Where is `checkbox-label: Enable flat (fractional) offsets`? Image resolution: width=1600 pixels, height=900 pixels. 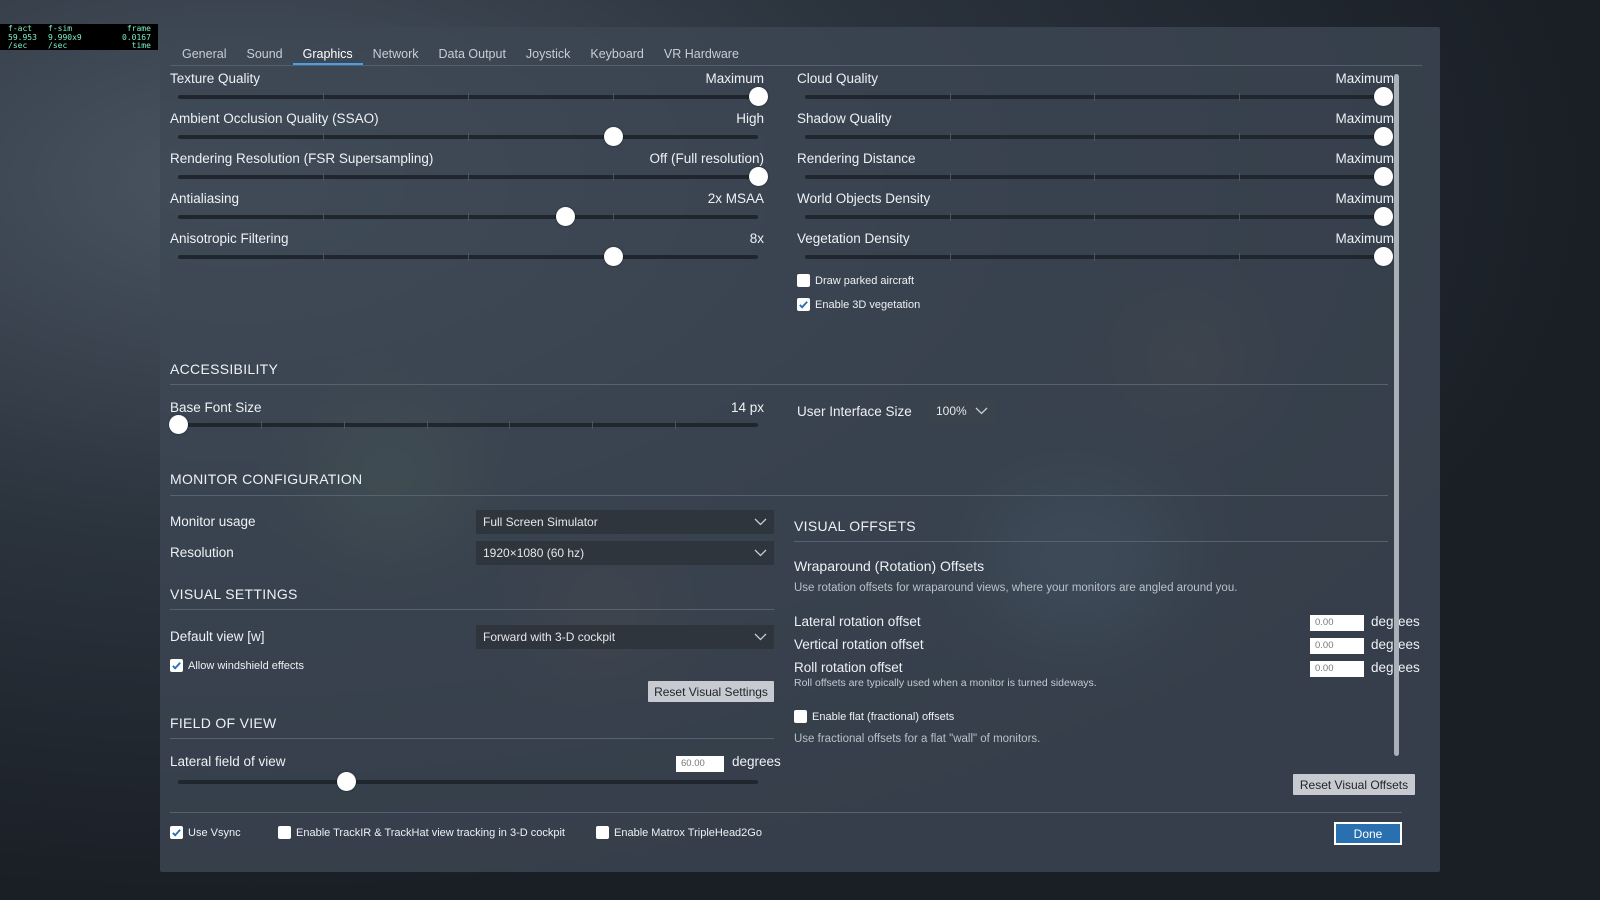
checkbox-label: Enable flat (fractional) offsets is located at coordinates (883, 716).